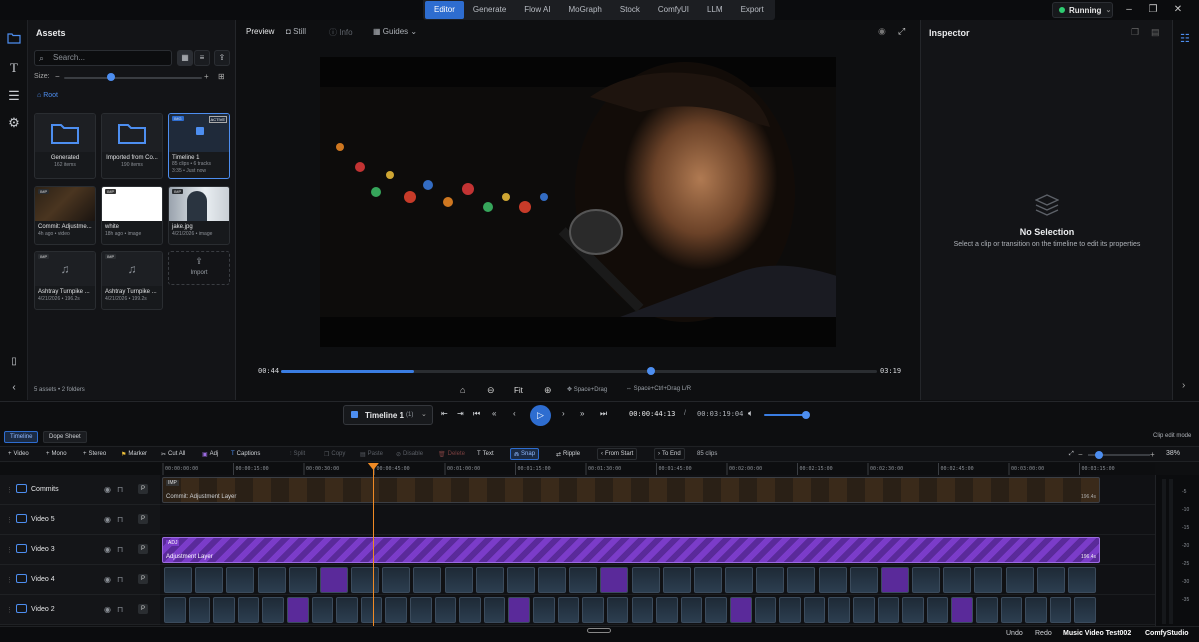 Image resolution: width=1199 pixels, height=642 pixels. I want to click on inspector-tab-icon: ☷, so click(1185, 38).